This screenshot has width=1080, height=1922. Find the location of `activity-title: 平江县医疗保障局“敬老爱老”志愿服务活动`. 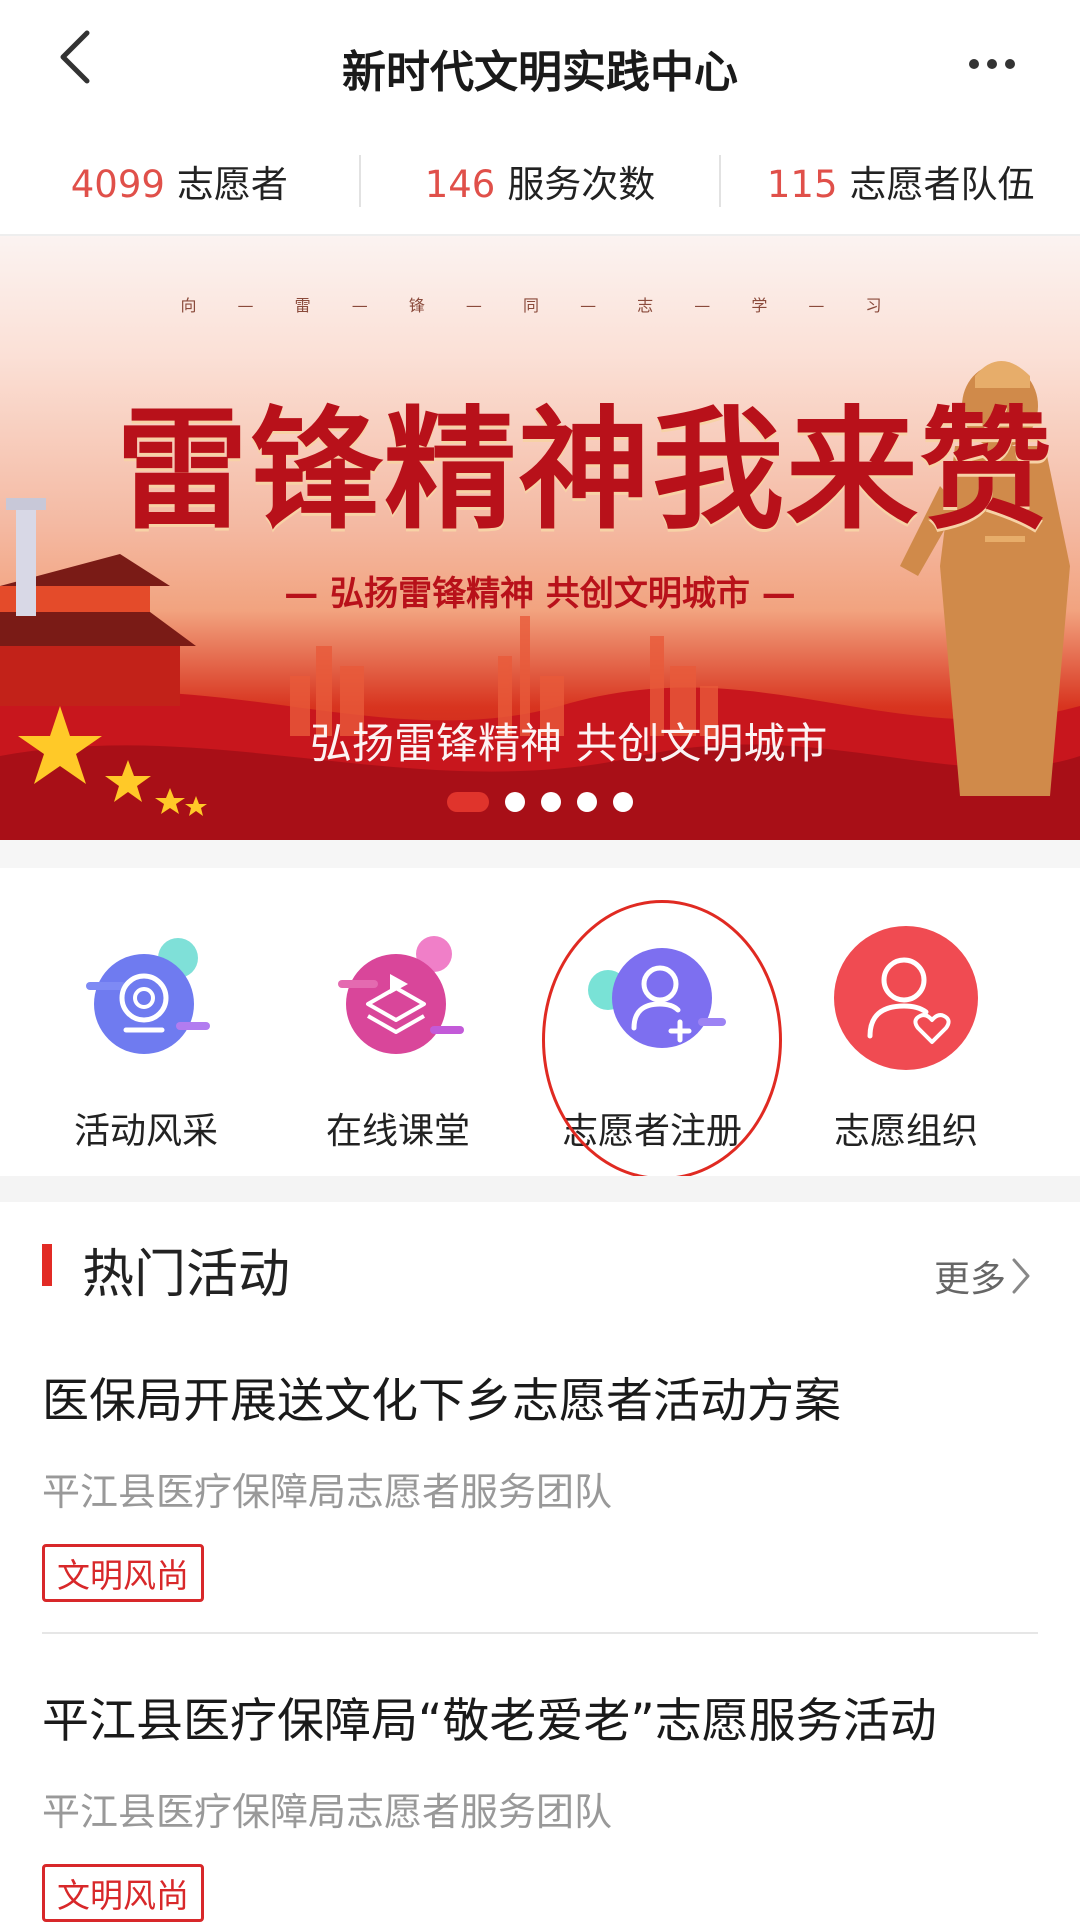

activity-title: 平江县医疗保障局“敬老爱老”志愿服务活动 is located at coordinates (489, 1721).